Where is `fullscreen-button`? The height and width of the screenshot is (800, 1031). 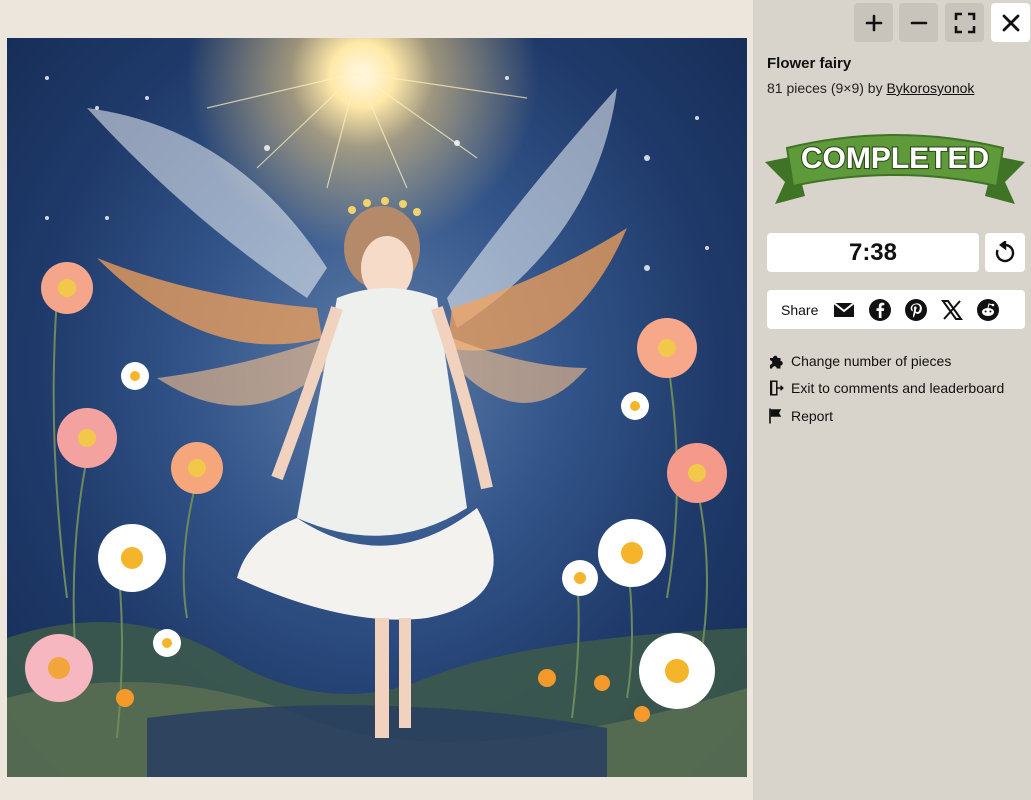
fullscreen-button is located at coordinates (964, 22).